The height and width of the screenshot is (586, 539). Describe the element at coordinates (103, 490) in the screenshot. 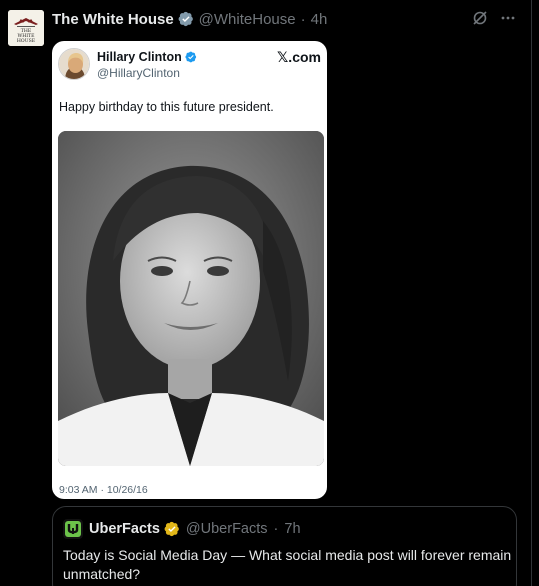

I see `embedded-timestamp: 9:03 AM · 10/26/16` at that location.